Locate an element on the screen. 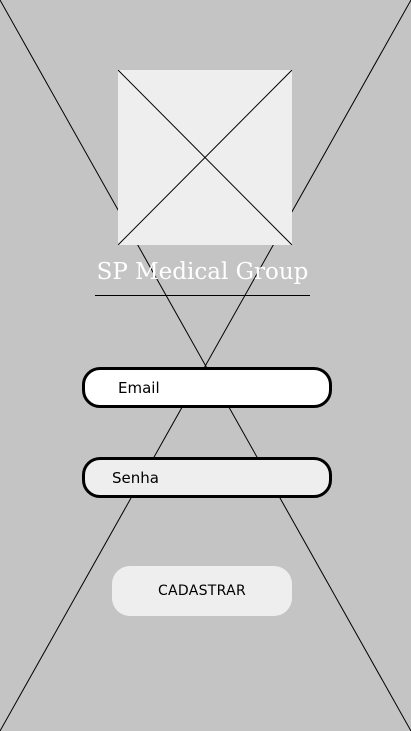  cadastrar-button: CADASTRAR is located at coordinates (202, 591).